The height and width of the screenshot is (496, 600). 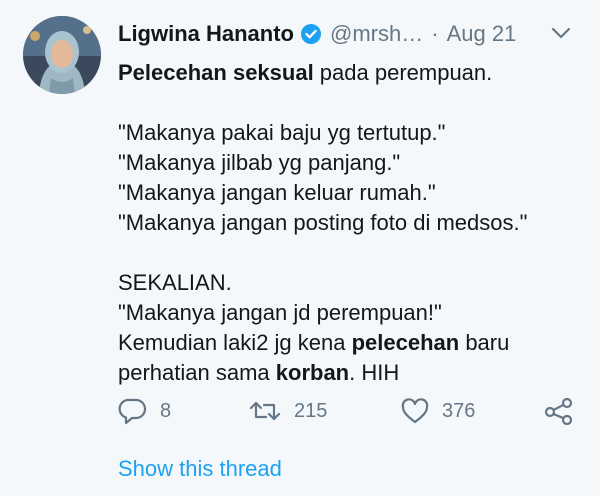 What do you see at coordinates (323, 222) in the screenshot?
I see `tweet-line: "Makanya jangan posting foto di medsos."` at bounding box center [323, 222].